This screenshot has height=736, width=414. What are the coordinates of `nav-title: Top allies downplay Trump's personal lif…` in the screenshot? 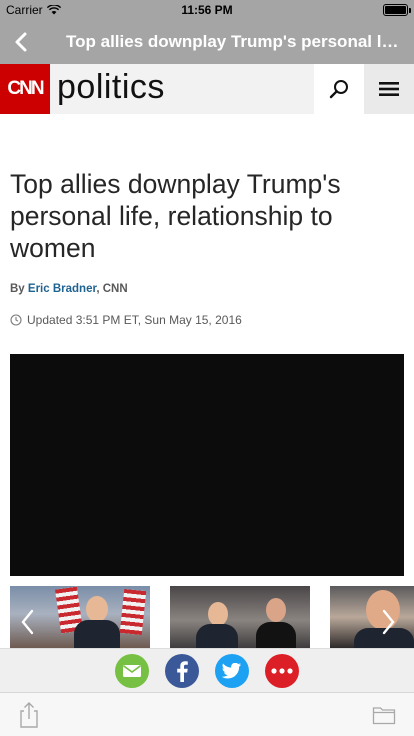 It's located at (234, 41).